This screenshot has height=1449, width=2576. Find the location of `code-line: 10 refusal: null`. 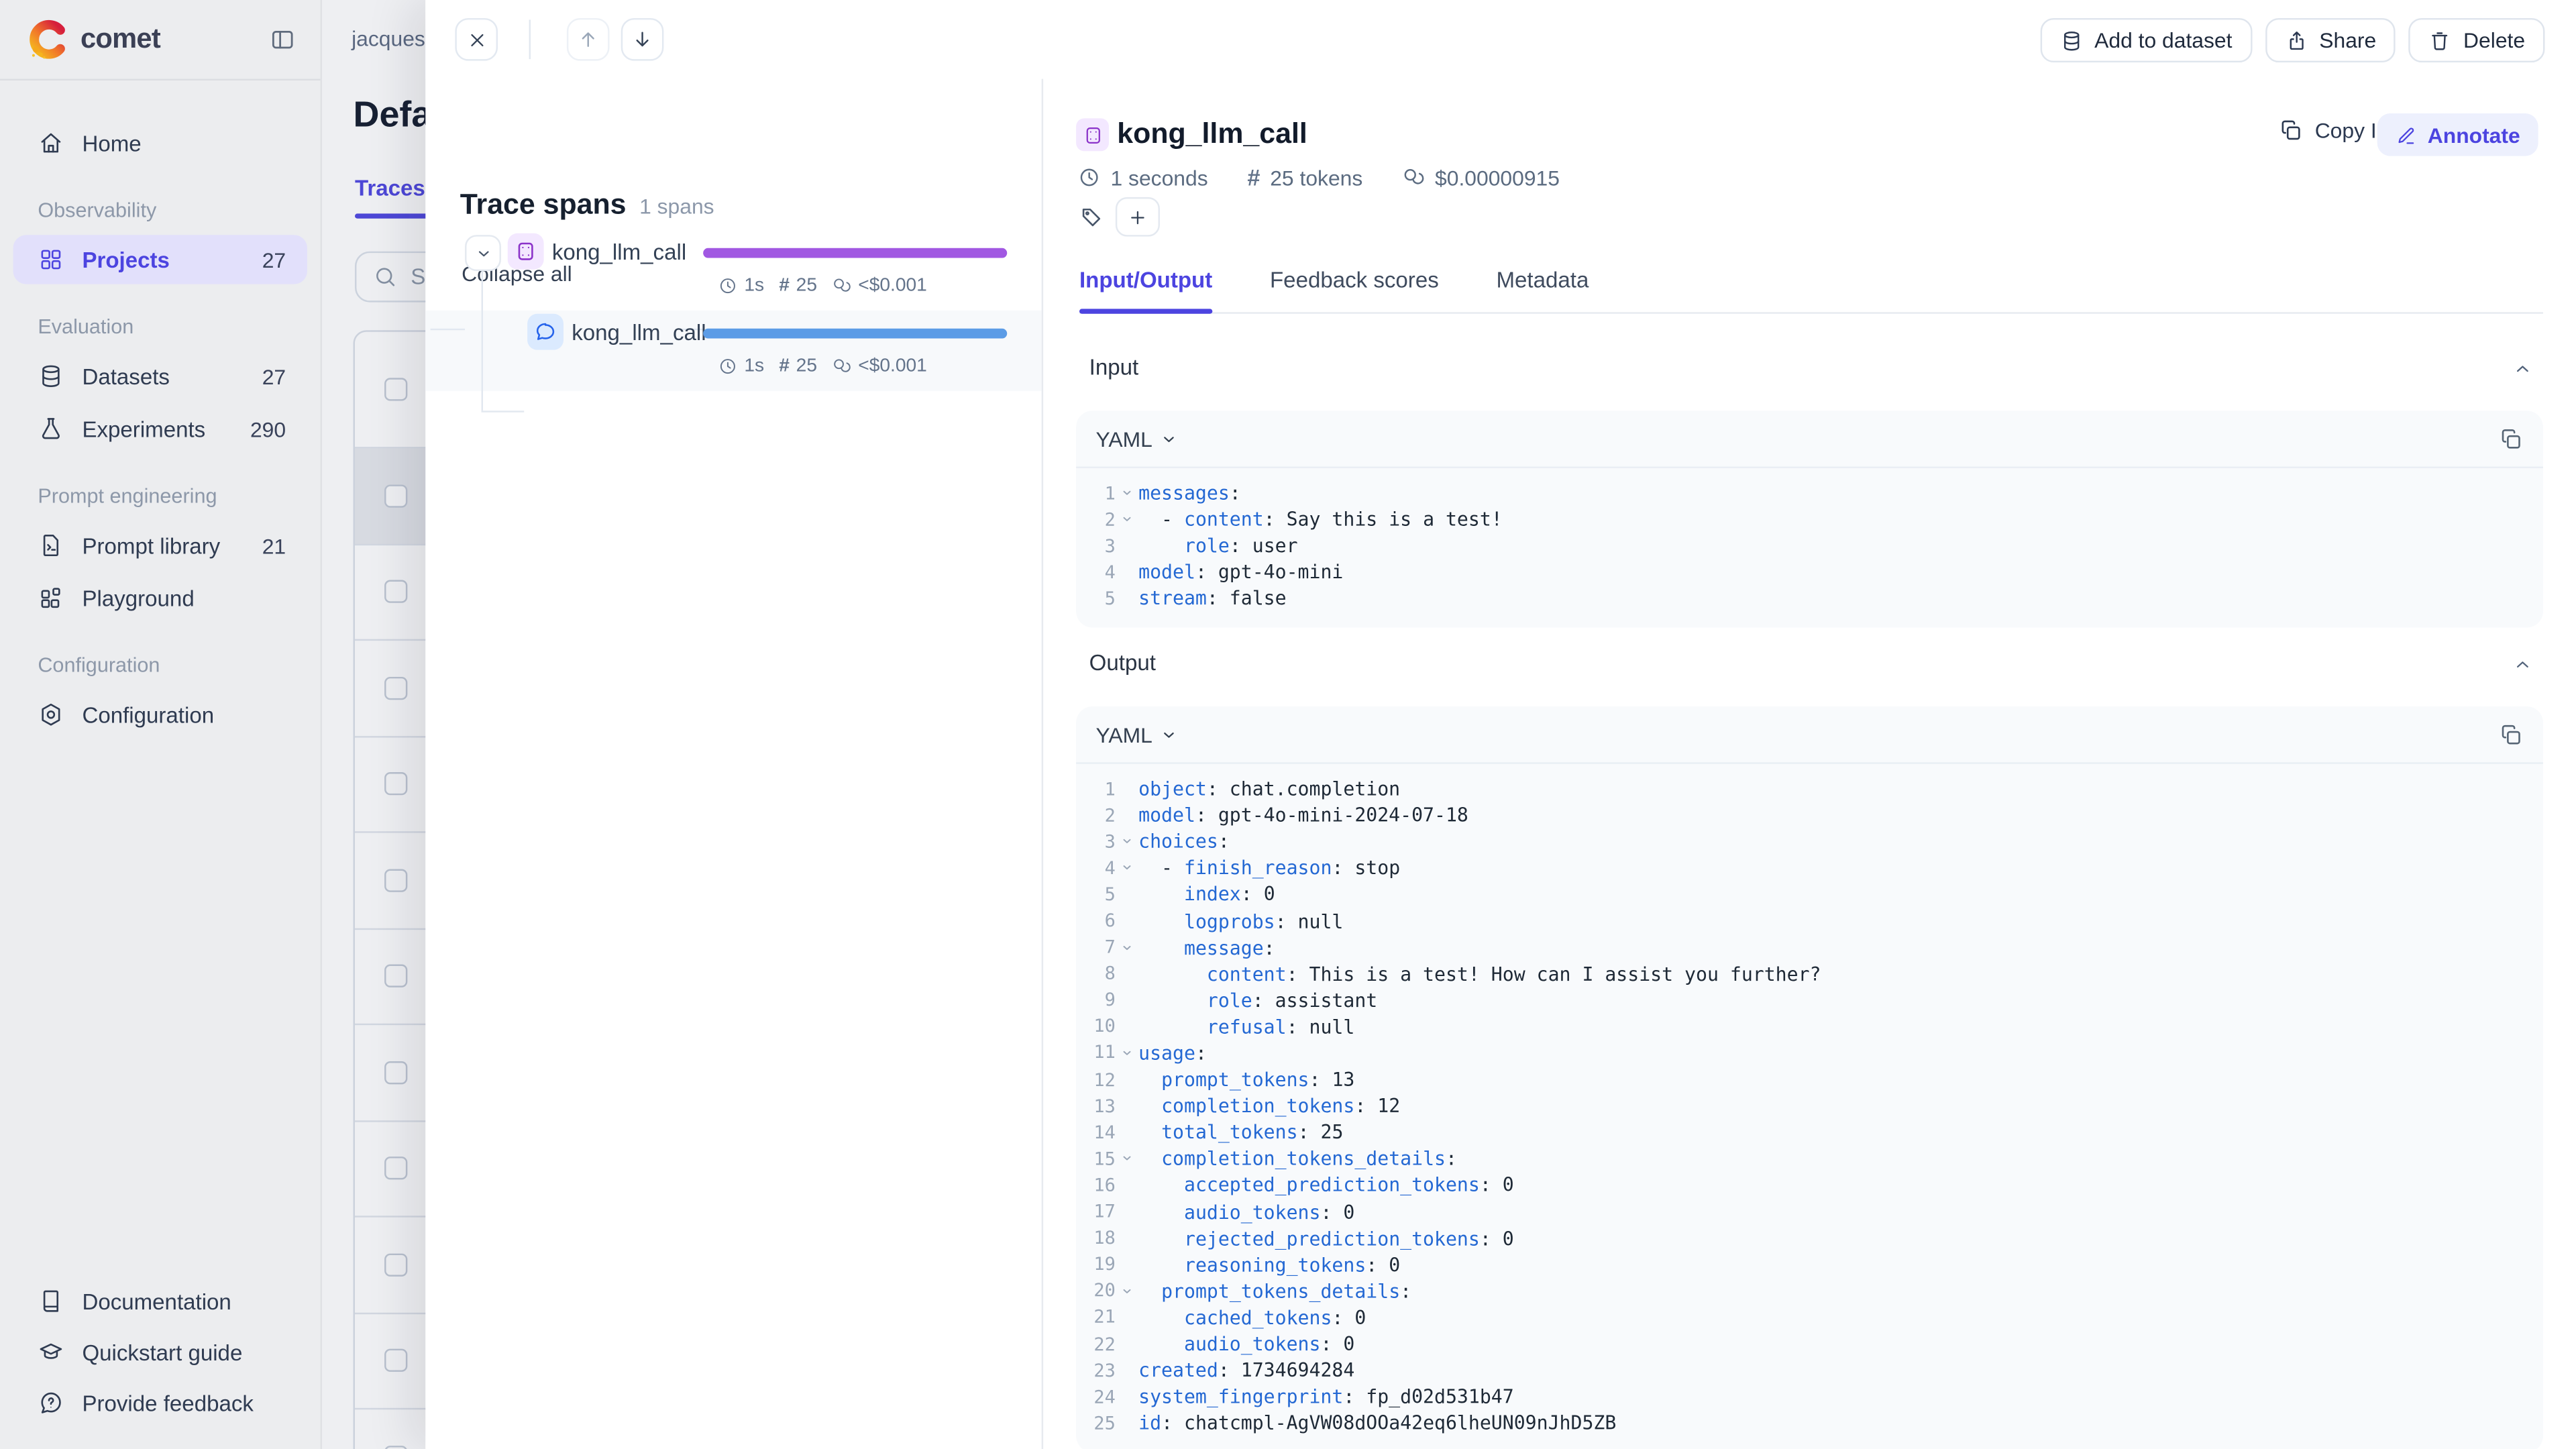

code-line: 10 refusal: null is located at coordinates (1224, 1026).